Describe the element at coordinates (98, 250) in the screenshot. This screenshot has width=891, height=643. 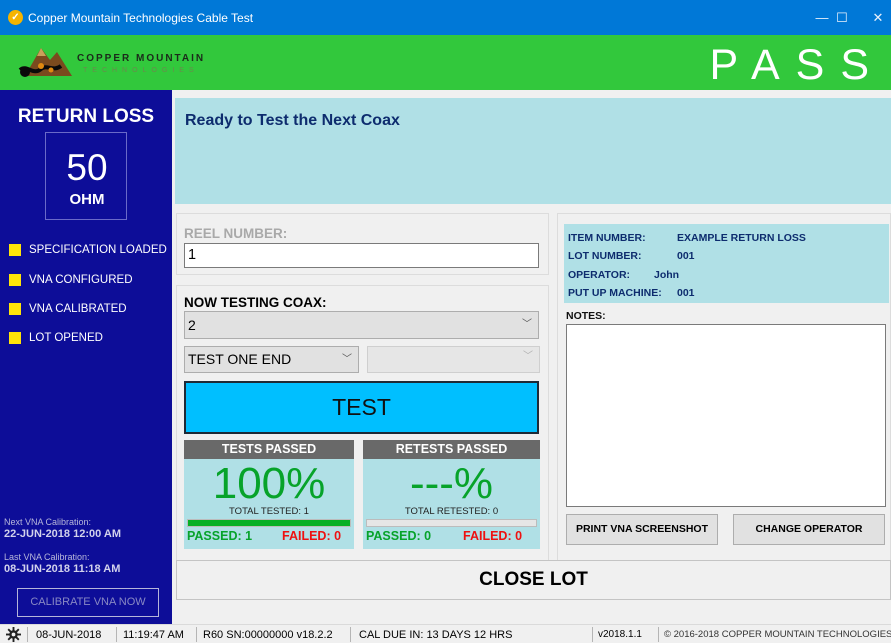
I see `status-label: SPECIFICATION LOADED` at that location.